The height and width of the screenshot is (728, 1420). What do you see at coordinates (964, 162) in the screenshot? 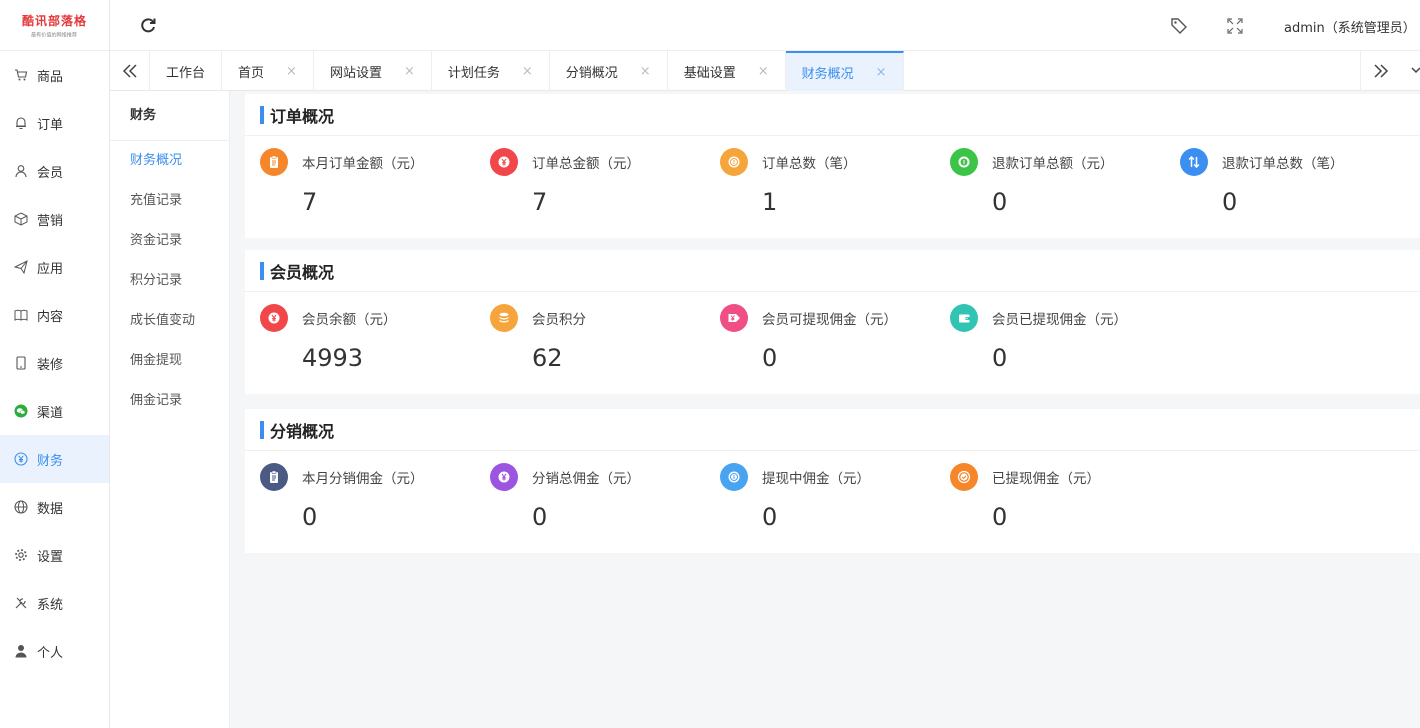
I see `refund-coin-icon` at bounding box center [964, 162].